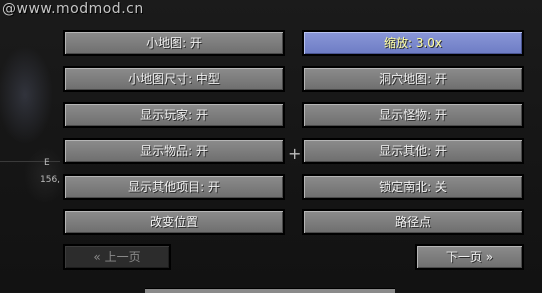 This screenshot has width=542, height=293. I want to click on map-axis-letter: E, so click(47, 163).